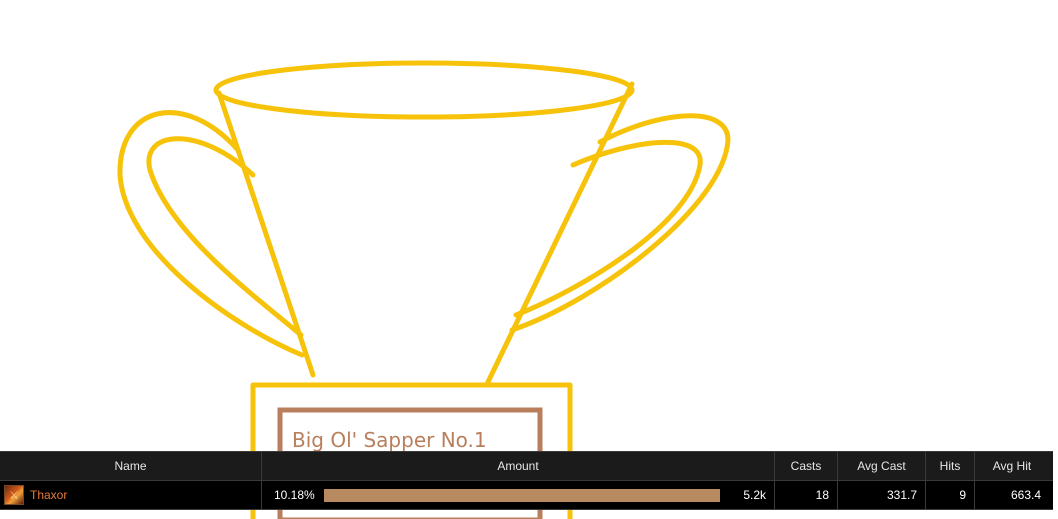 Image resolution: width=1058 pixels, height=519 pixels. Describe the element at coordinates (882, 495) in the screenshot. I see `avg-cast-value: 331.7` at that location.